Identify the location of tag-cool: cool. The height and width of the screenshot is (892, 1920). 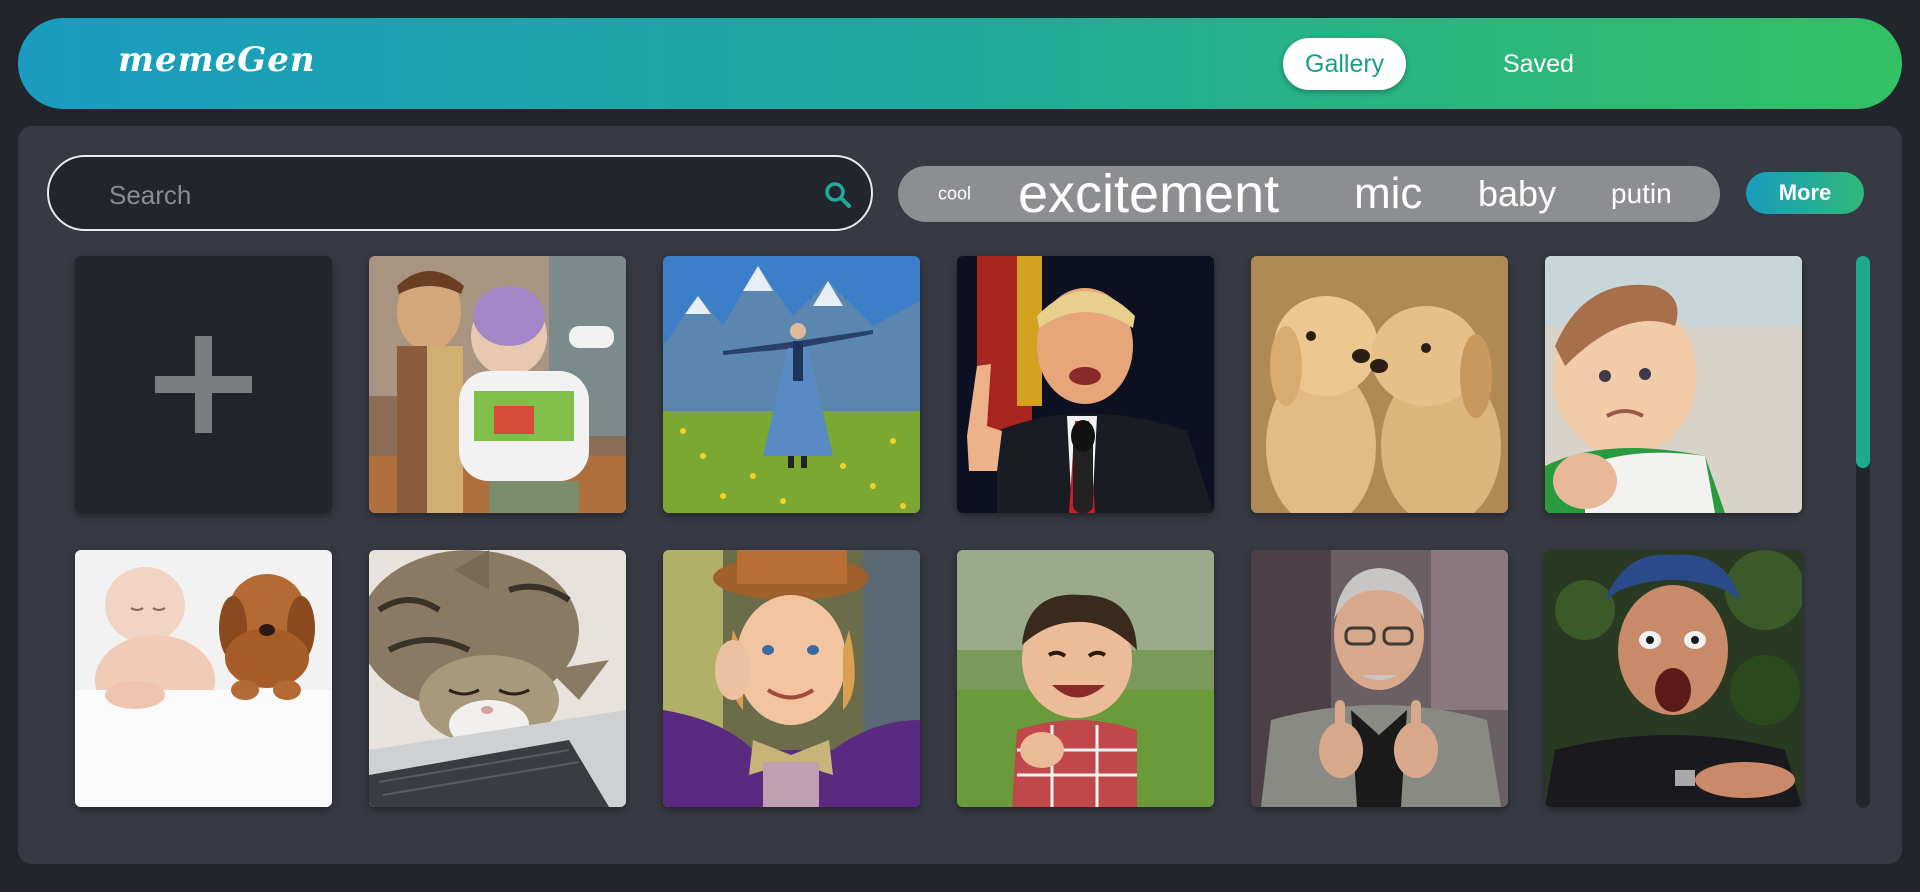
(954, 194).